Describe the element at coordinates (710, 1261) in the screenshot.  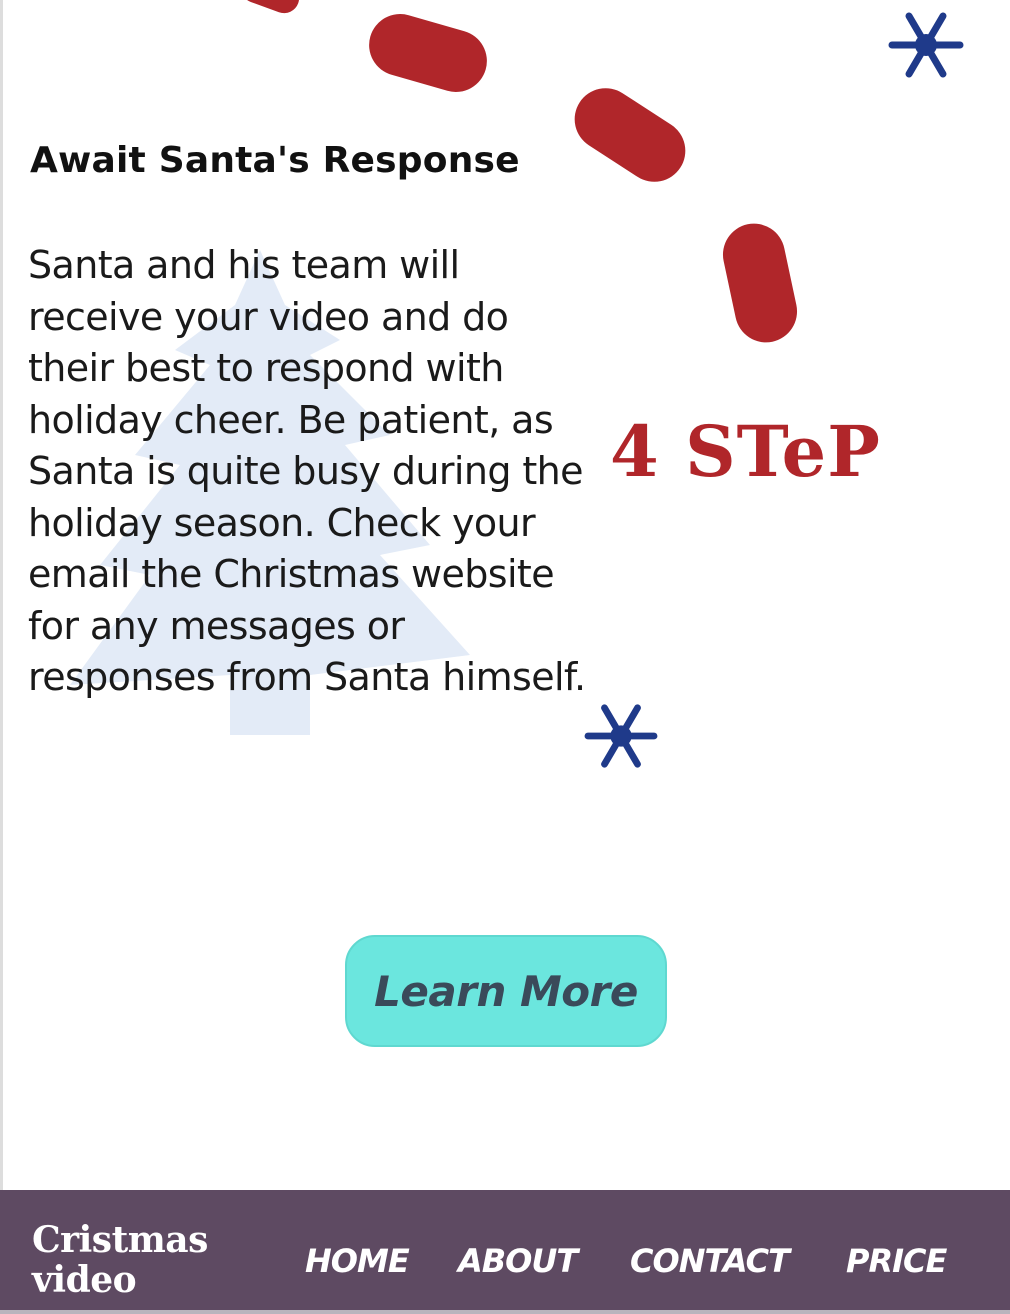
I see `nav-link-contact: CONTACT` at that location.